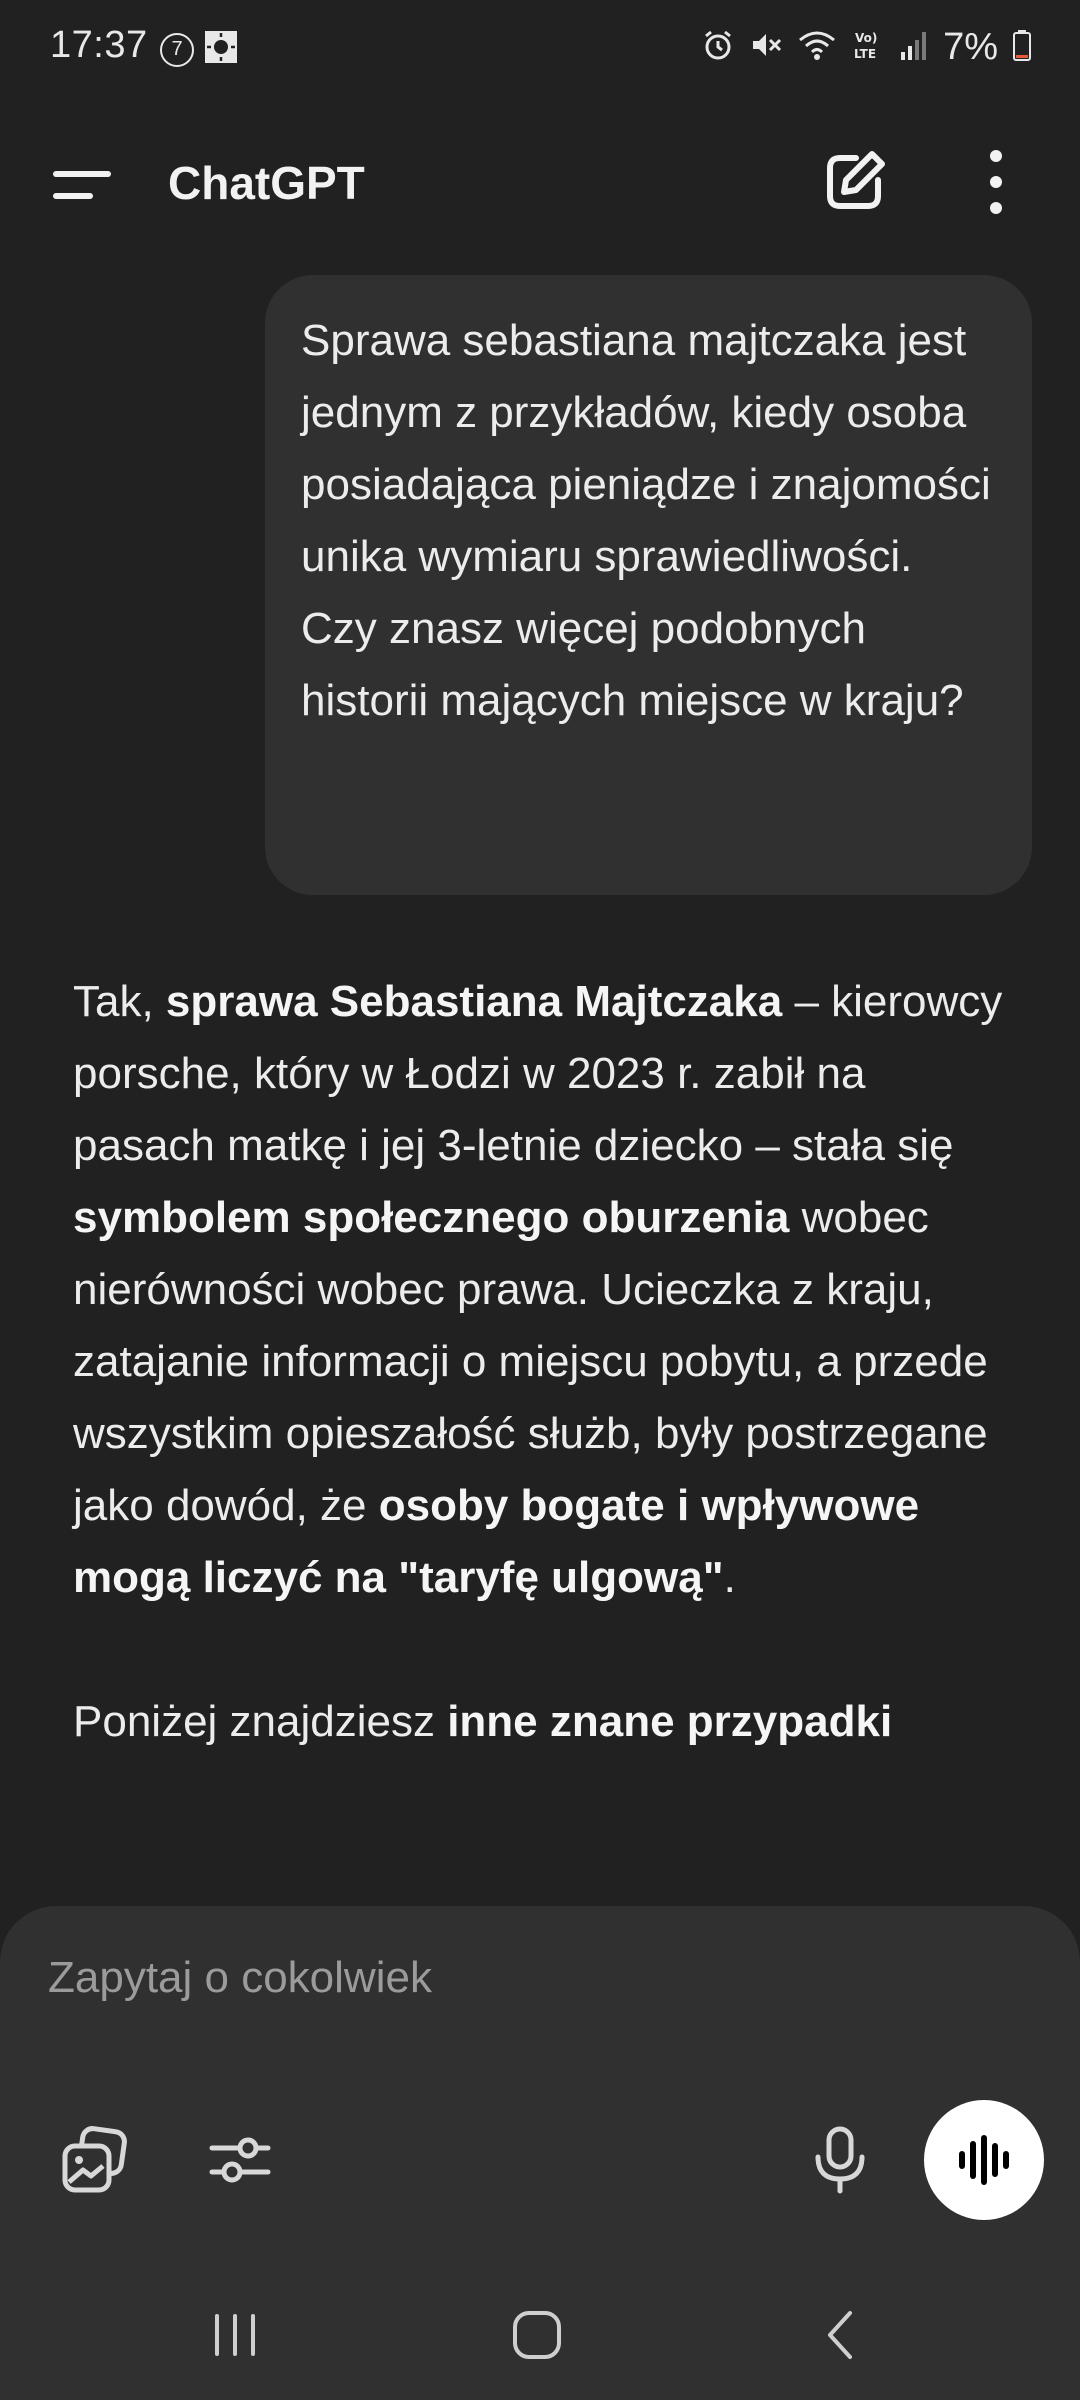  Describe the element at coordinates (221, 49) in the screenshot. I see `brightness-icon` at that location.